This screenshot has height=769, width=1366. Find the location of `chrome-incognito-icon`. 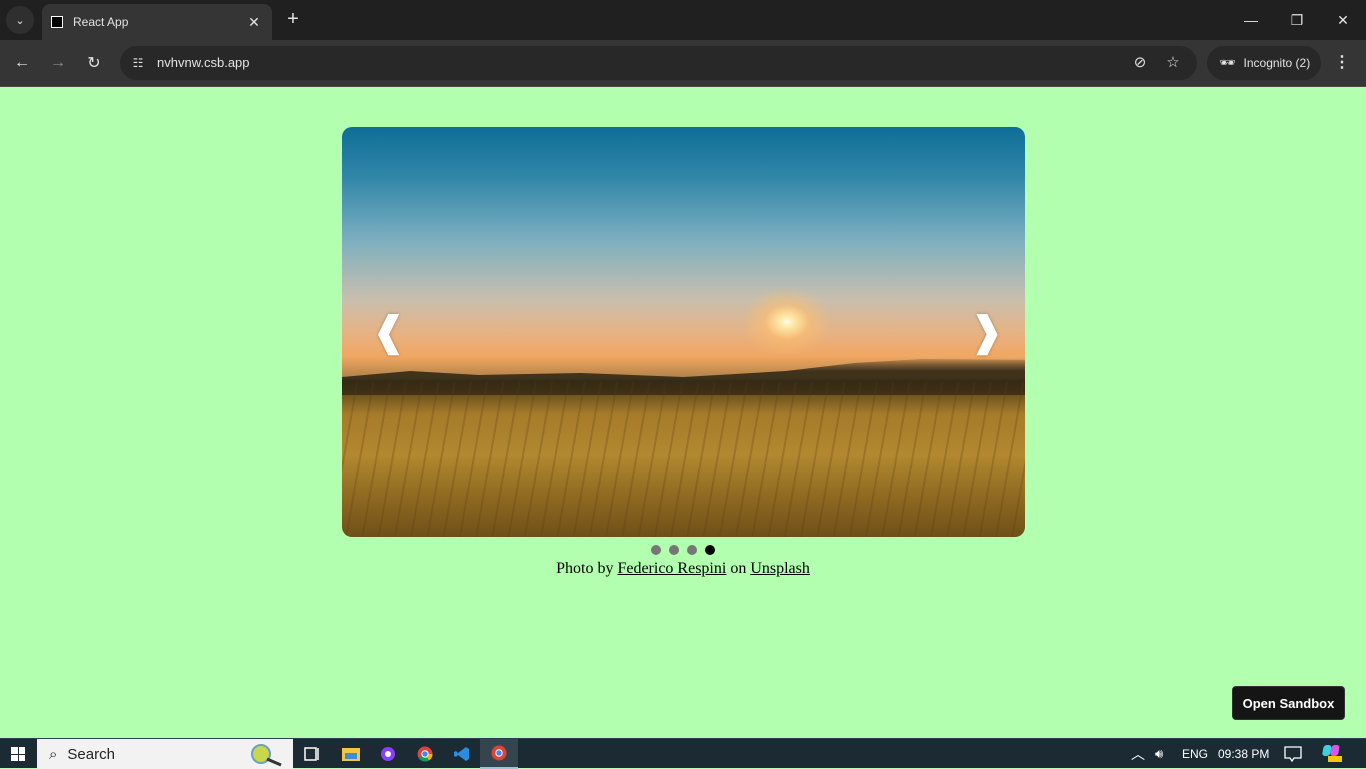

chrome-incognito-icon is located at coordinates (499, 753).